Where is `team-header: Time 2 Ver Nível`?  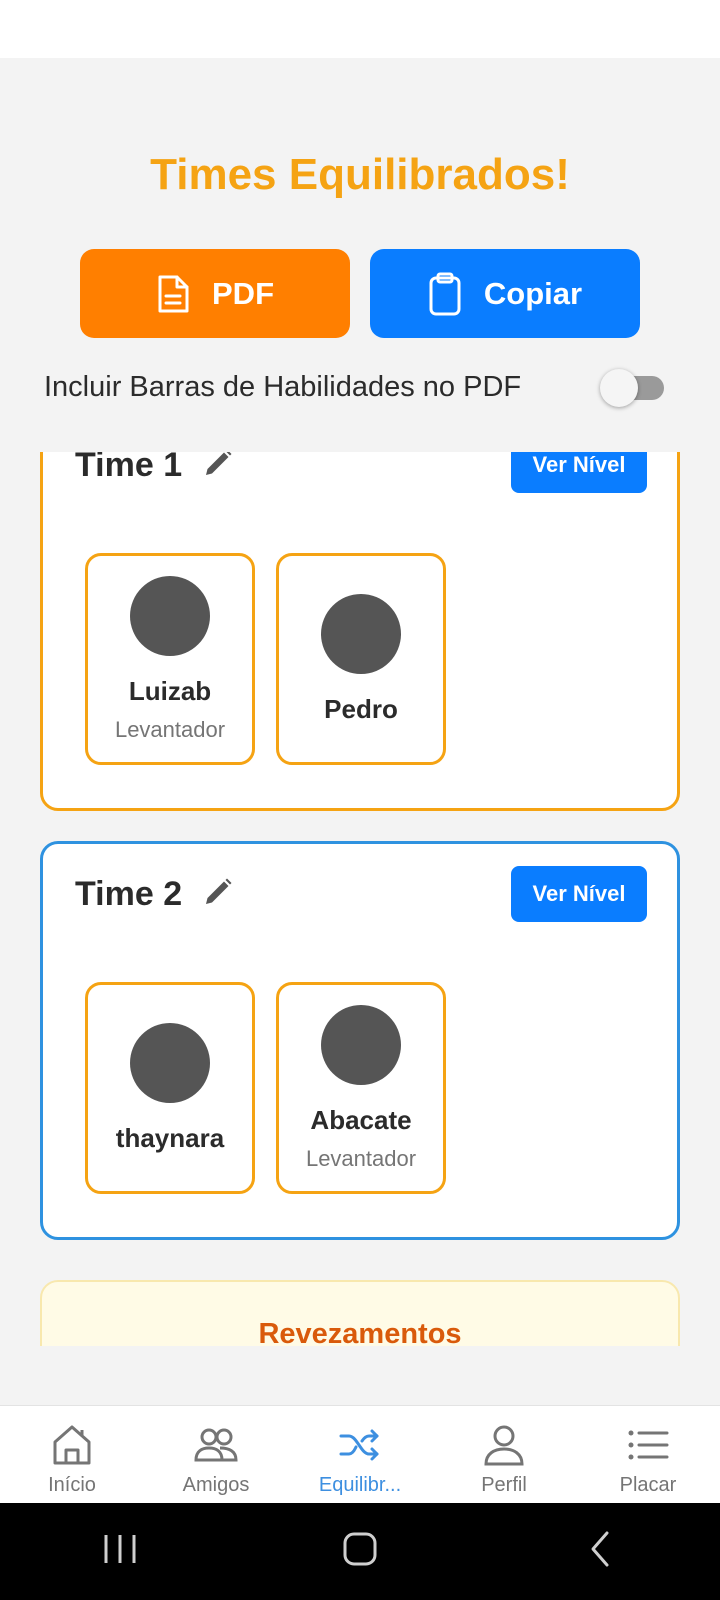
team-header: Time 2 Ver Nível is located at coordinates (361, 894).